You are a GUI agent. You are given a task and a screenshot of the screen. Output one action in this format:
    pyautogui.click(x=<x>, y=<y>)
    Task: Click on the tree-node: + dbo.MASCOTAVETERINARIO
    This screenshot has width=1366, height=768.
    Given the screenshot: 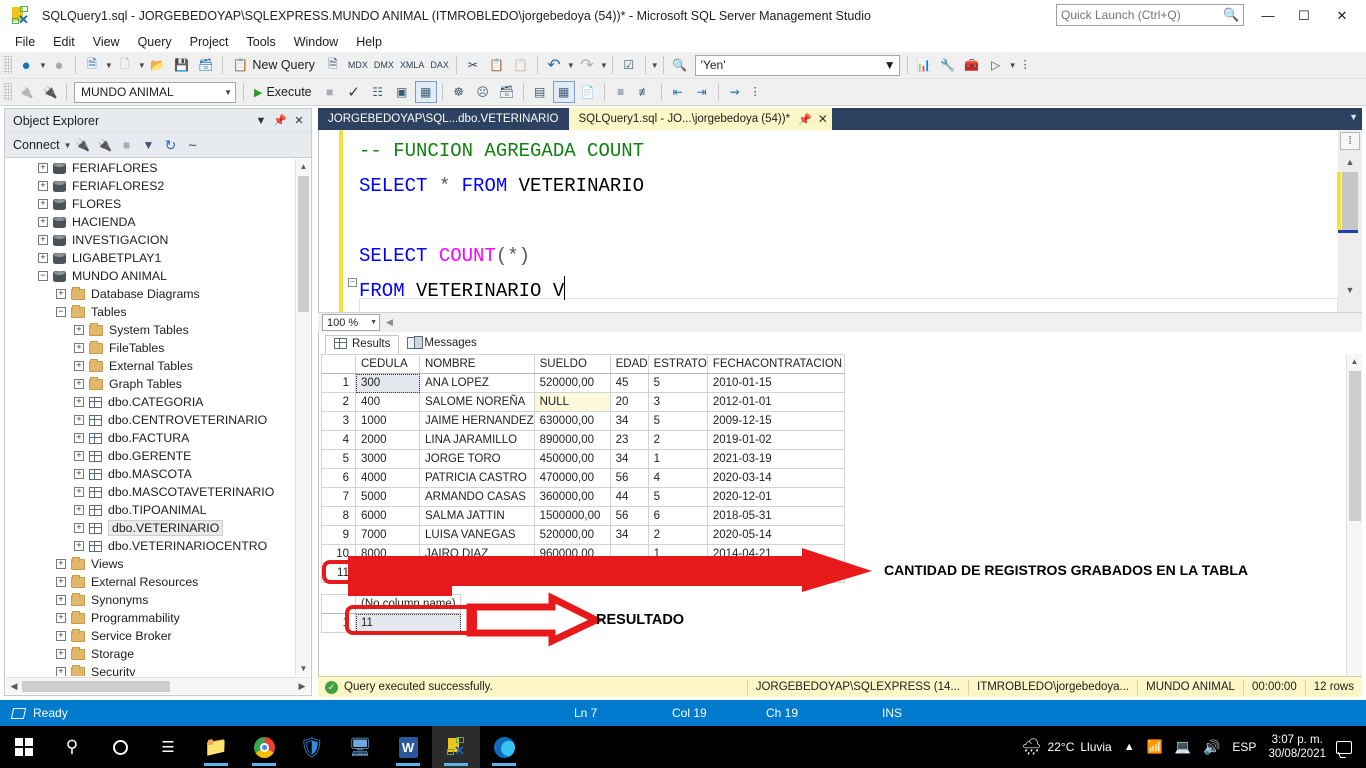 What is the action you would take?
    pyautogui.click(x=150, y=492)
    